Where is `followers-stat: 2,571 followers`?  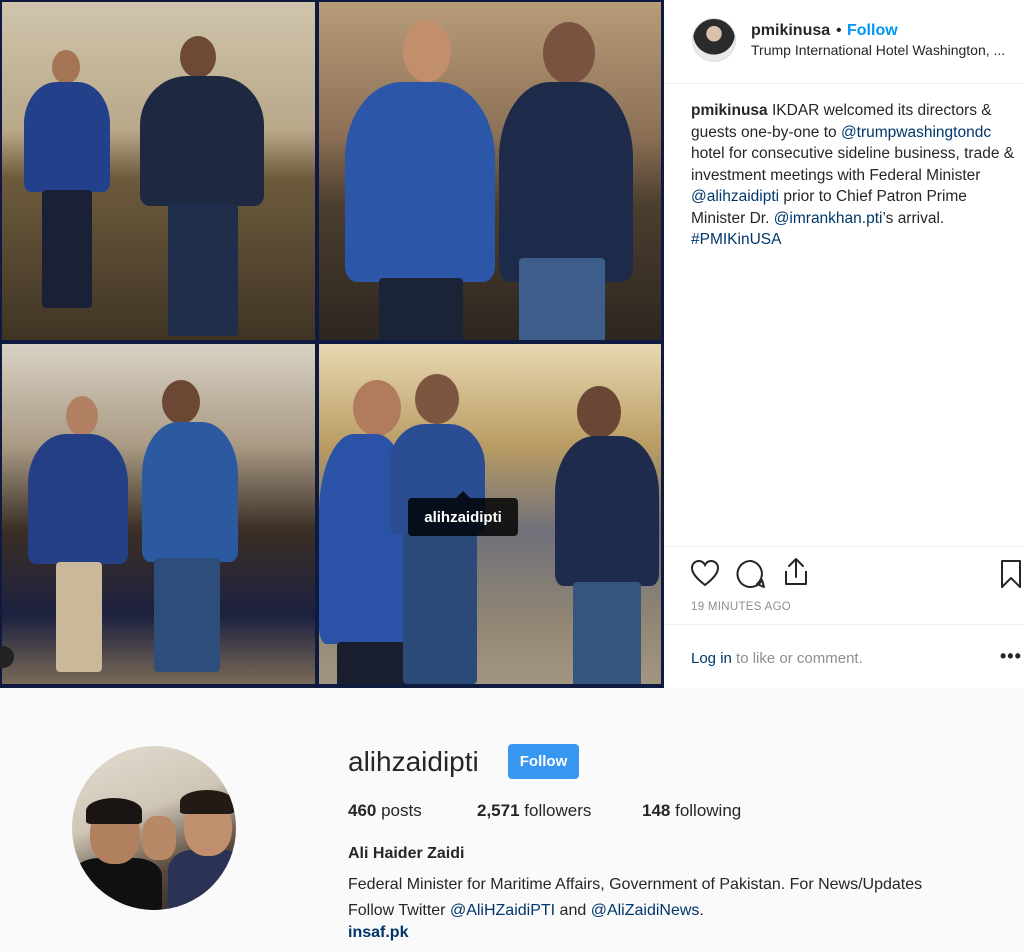
followers-stat: 2,571 followers is located at coordinates (534, 811).